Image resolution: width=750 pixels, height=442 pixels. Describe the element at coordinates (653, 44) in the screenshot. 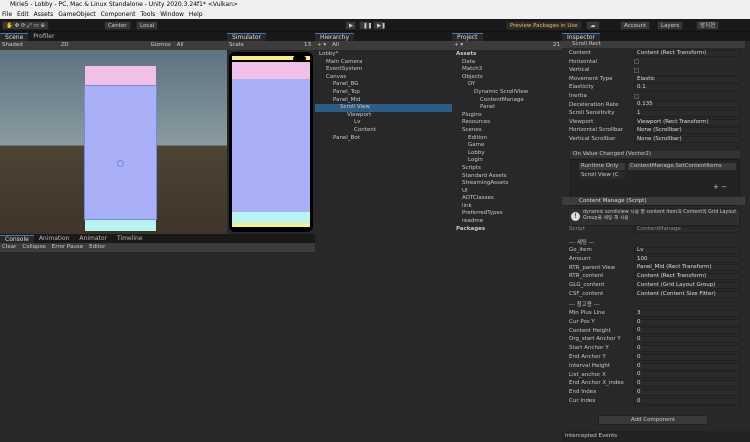

I see `scroll-rect-header: Scroll Rect` at that location.